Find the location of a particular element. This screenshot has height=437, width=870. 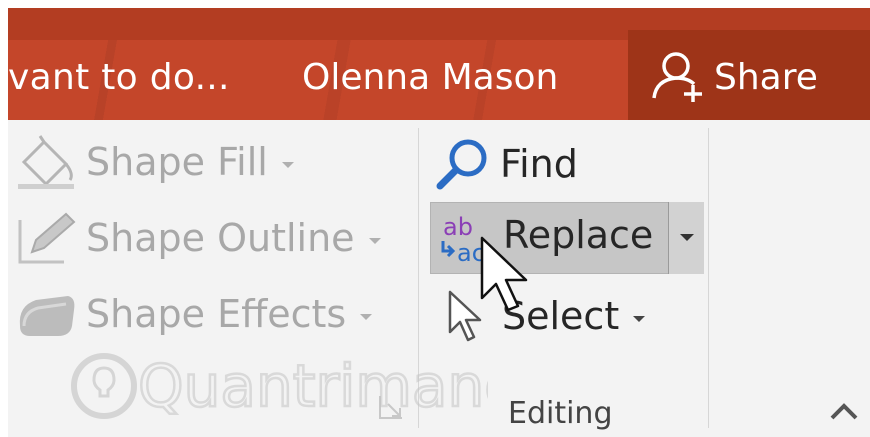

shape-fill-label: Shape Fill is located at coordinates (177, 162).